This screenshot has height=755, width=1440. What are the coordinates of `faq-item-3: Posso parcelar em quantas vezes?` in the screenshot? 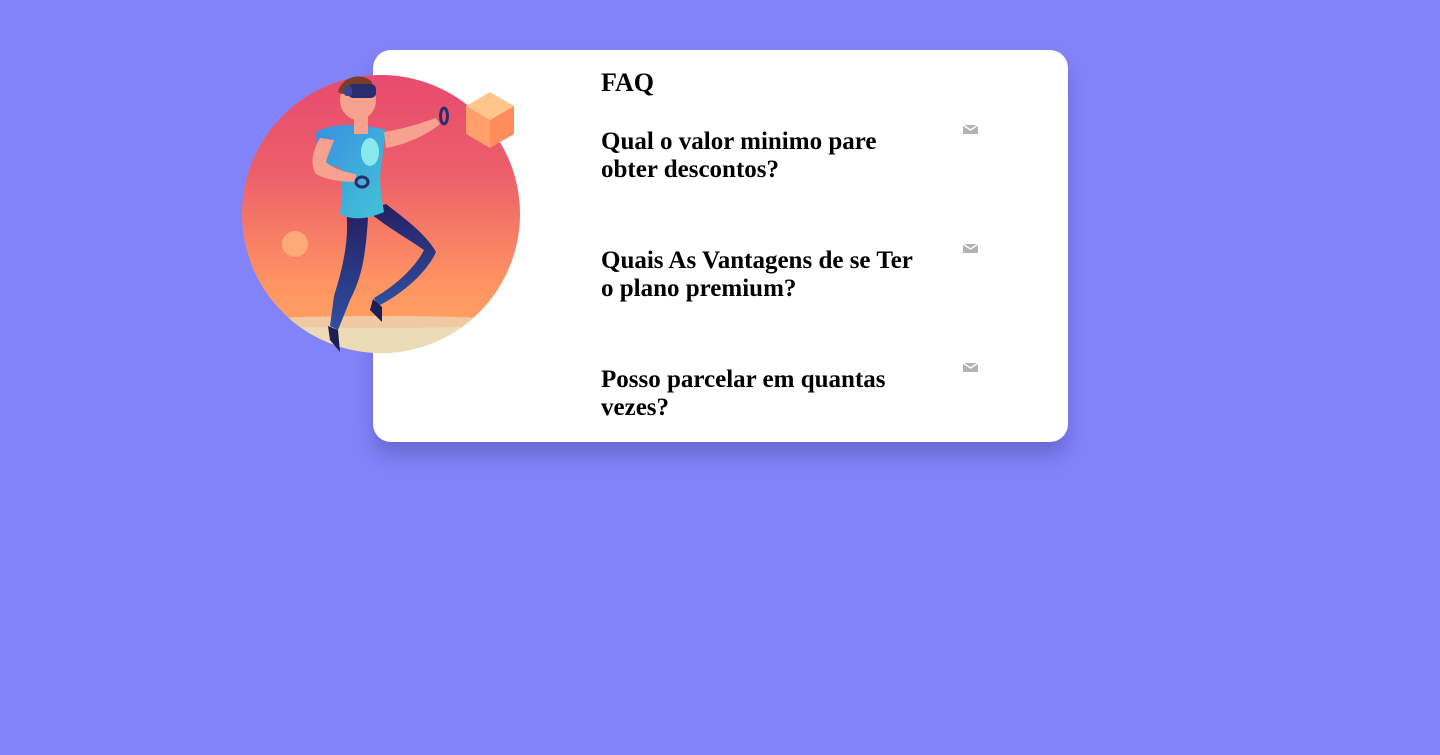 It's located at (796, 392).